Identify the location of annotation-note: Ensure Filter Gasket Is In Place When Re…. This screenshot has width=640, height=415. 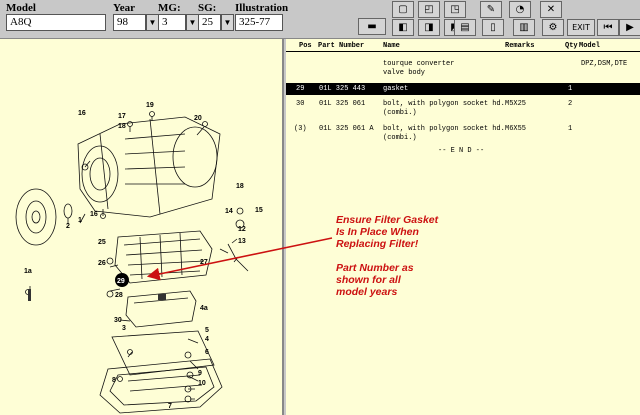
(387, 256).